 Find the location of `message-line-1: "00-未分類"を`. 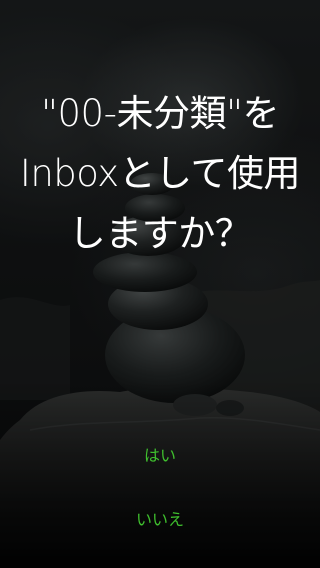

message-line-1: "00-未分類"を is located at coordinates (160, 113).